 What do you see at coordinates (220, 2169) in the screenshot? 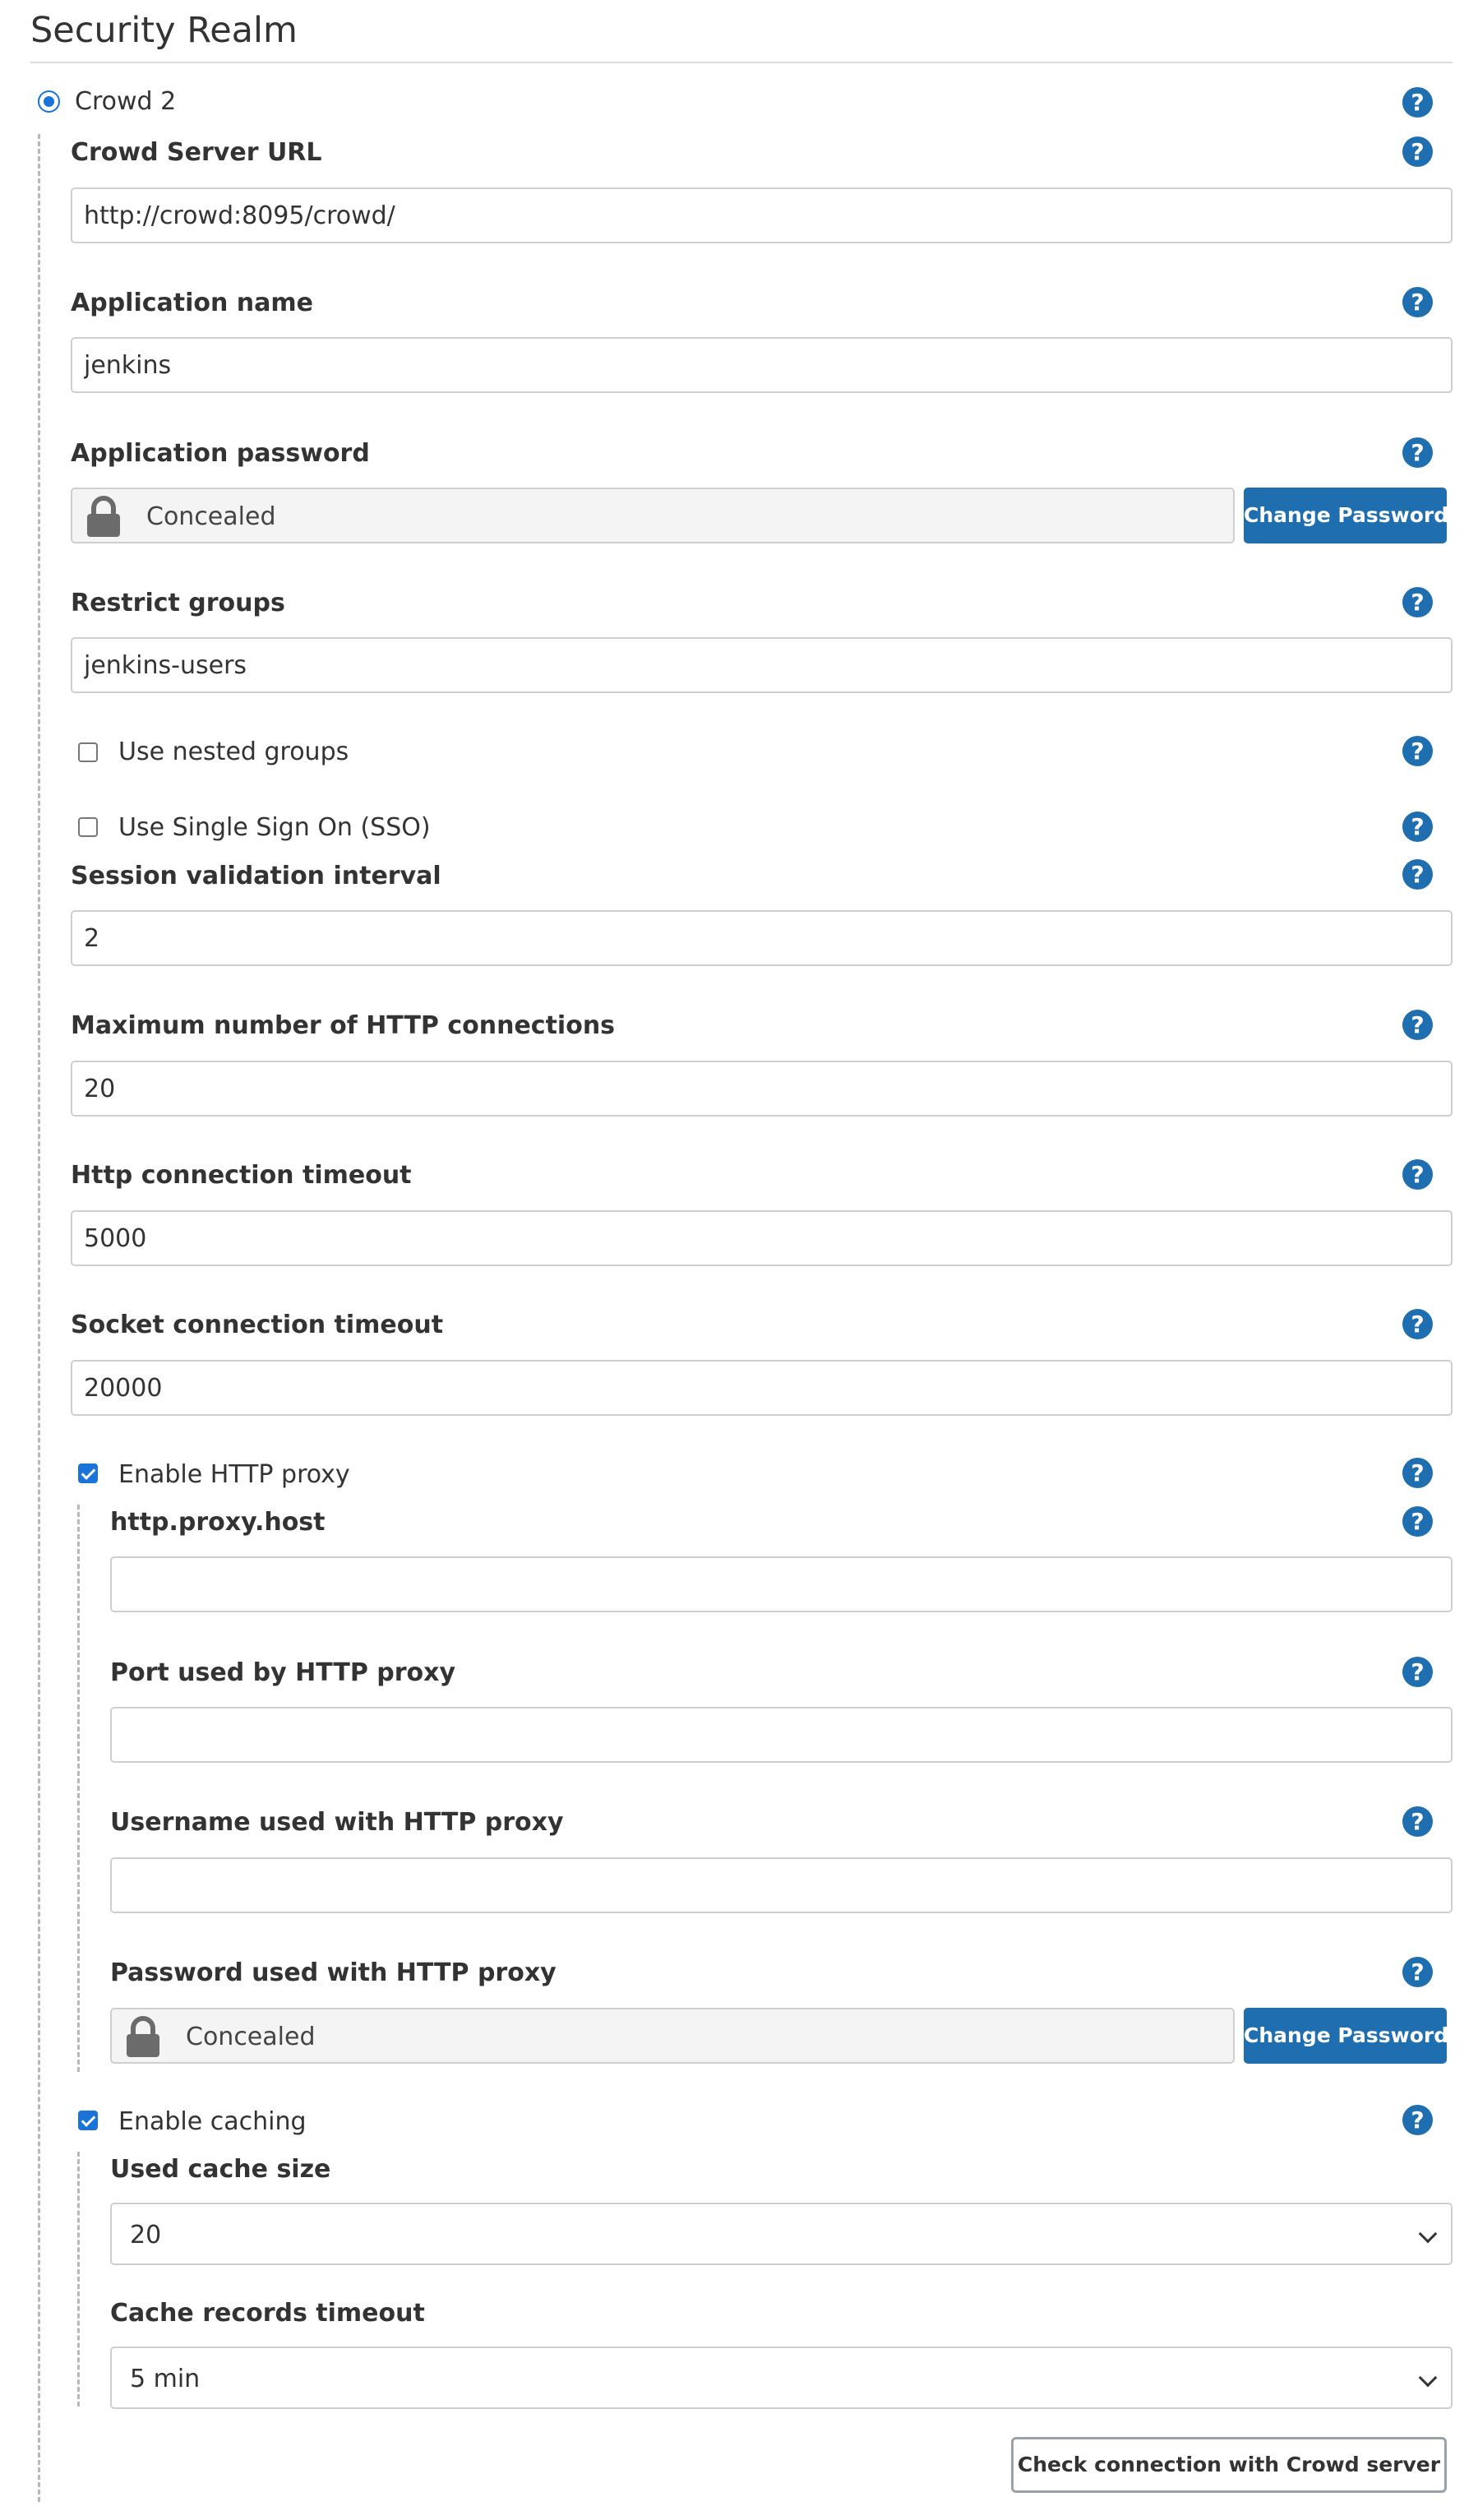
I see `cache-size-label: Used cache size` at bounding box center [220, 2169].